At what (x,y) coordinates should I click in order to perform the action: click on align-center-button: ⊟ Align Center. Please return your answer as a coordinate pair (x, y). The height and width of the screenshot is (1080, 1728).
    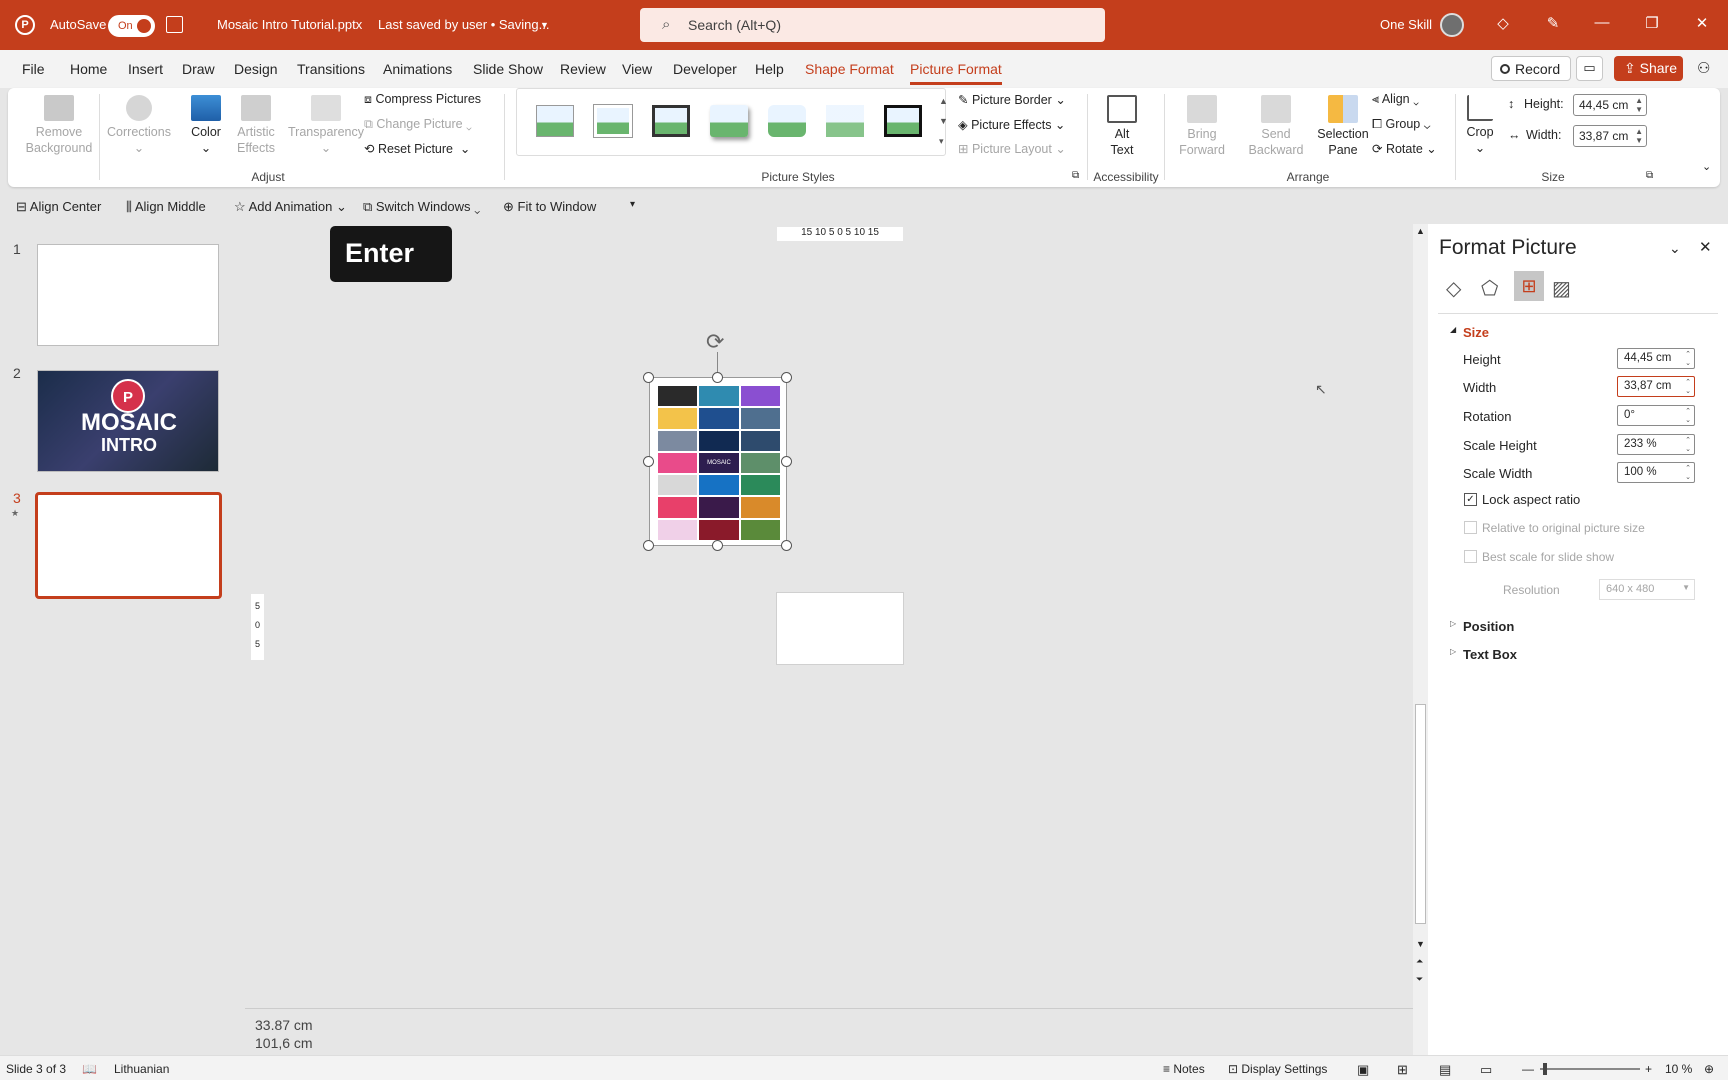
    Looking at the image, I should click on (58, 207).